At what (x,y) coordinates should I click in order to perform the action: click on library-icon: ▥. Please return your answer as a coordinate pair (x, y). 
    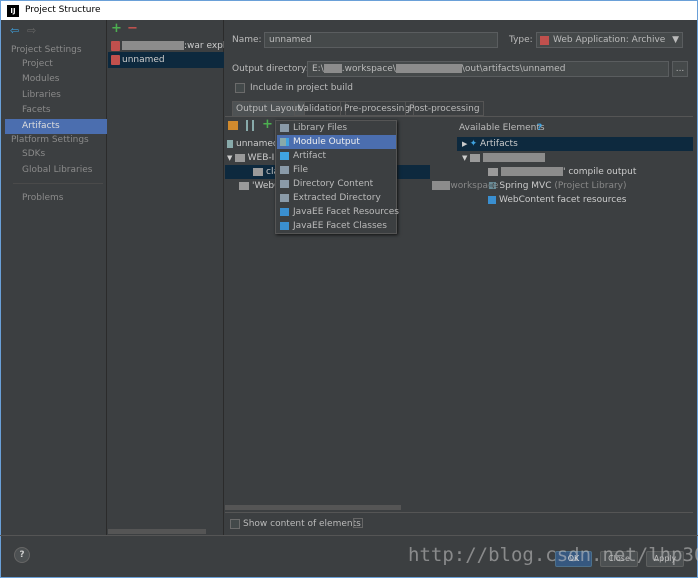
    Looking at the image, I should click on (494, 186).